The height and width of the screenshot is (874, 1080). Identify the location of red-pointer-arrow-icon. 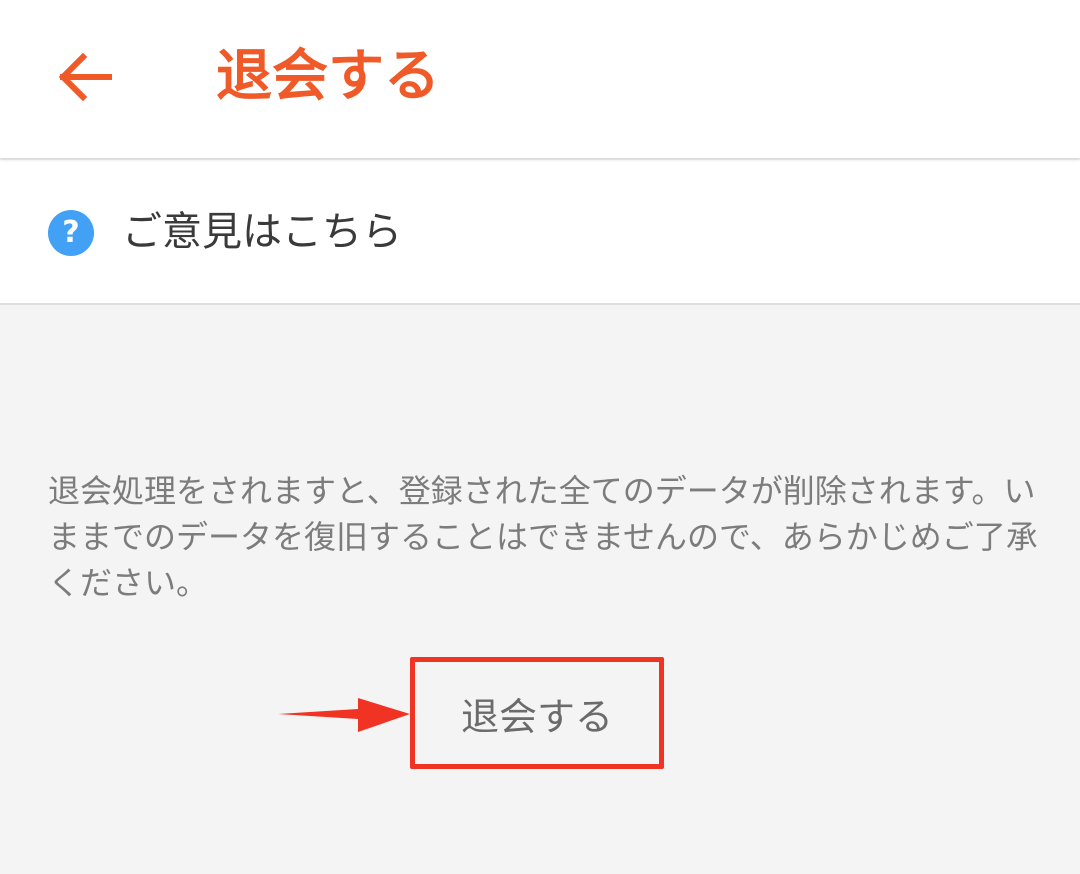
(344, 715).